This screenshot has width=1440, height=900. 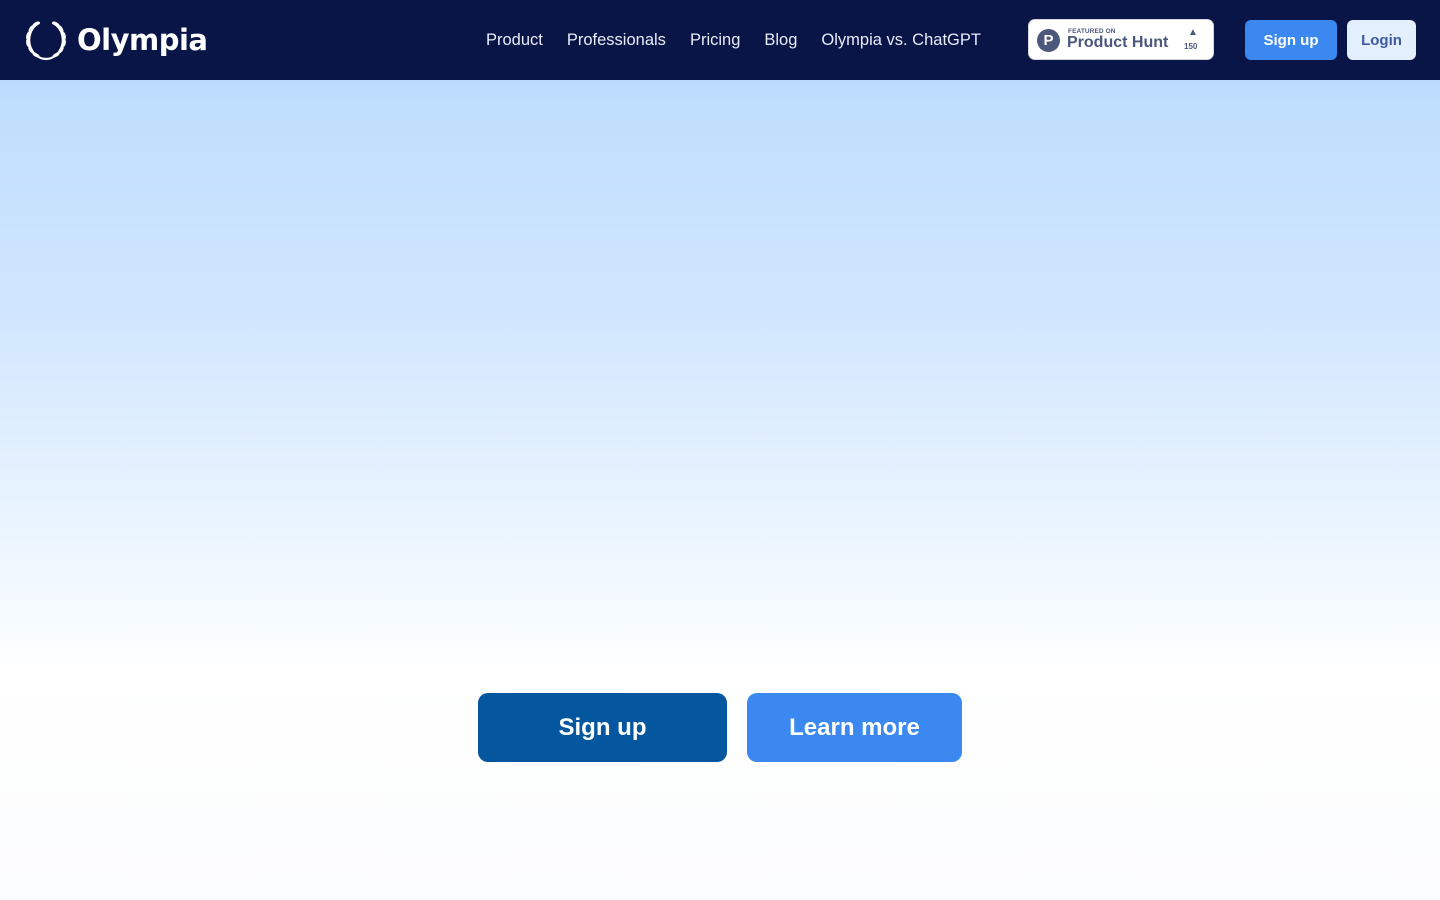 I want to click on upvote-arrow-icon: ▲, so click(x=1193, y=32).